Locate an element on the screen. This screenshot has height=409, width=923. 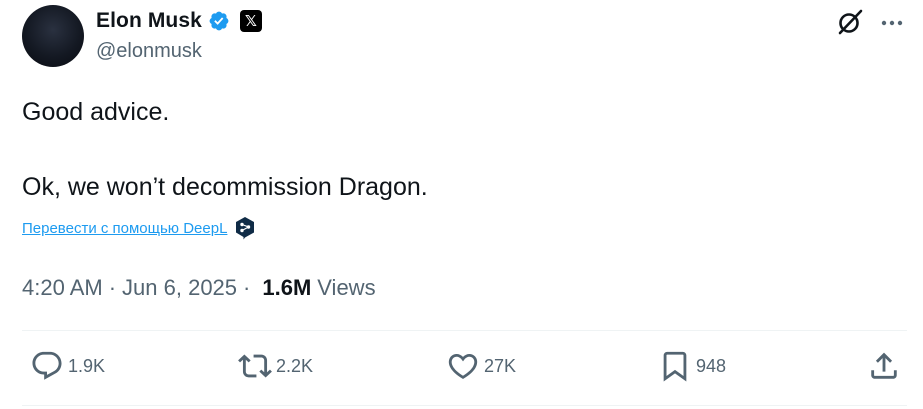
tweet-text-line: Ok, we won’t decommission Dragon. is located at coordinates (225, 187).